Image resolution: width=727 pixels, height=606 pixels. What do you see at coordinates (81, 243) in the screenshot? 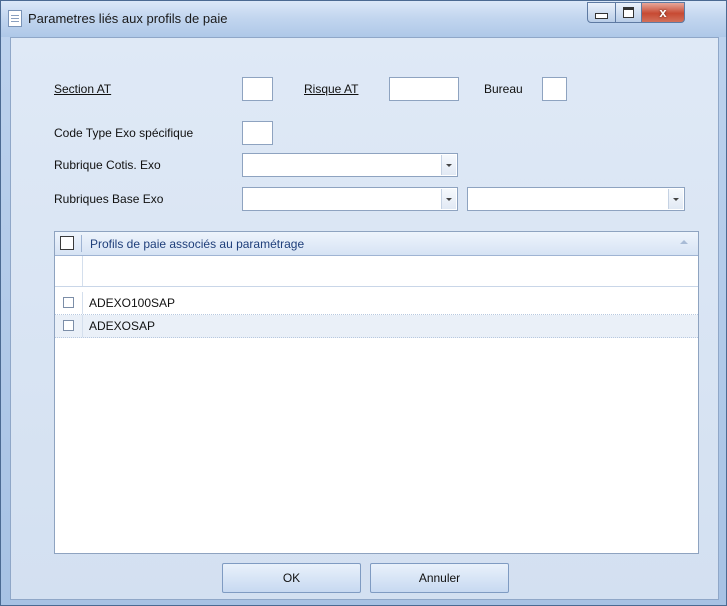
I see `header-separator` at bounding box center [81, 243].